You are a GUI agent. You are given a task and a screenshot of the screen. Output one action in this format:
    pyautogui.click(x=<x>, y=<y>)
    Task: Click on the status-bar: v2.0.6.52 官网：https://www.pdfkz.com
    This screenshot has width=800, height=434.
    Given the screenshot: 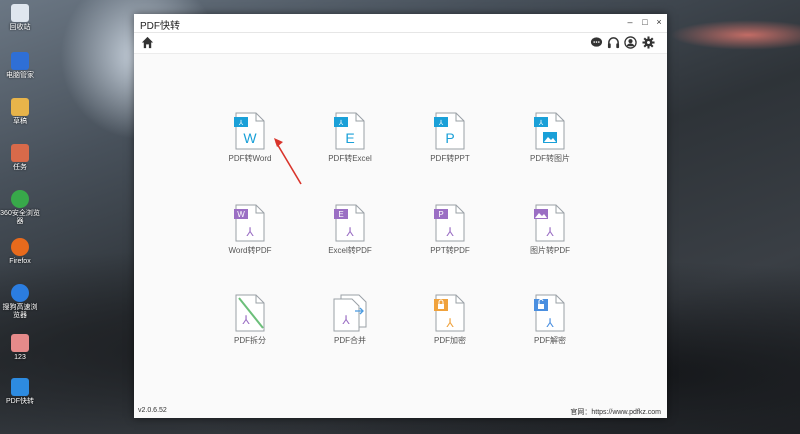 What is the action you would take?
    pyautogui.click(x=400, y=411)
    